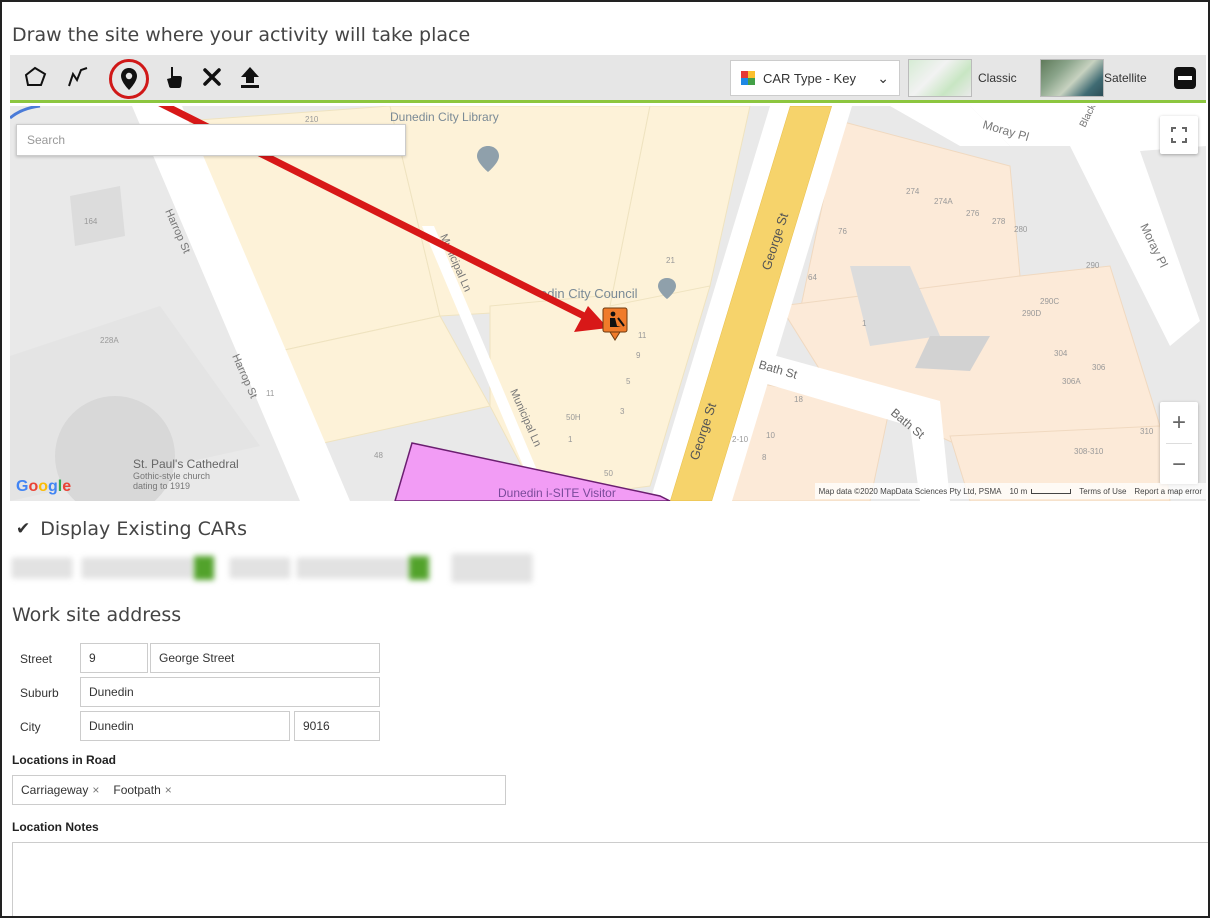  Describe the element at coordinates (1071, 381) in the screenshot. I see `house-number: 306A` at that location.